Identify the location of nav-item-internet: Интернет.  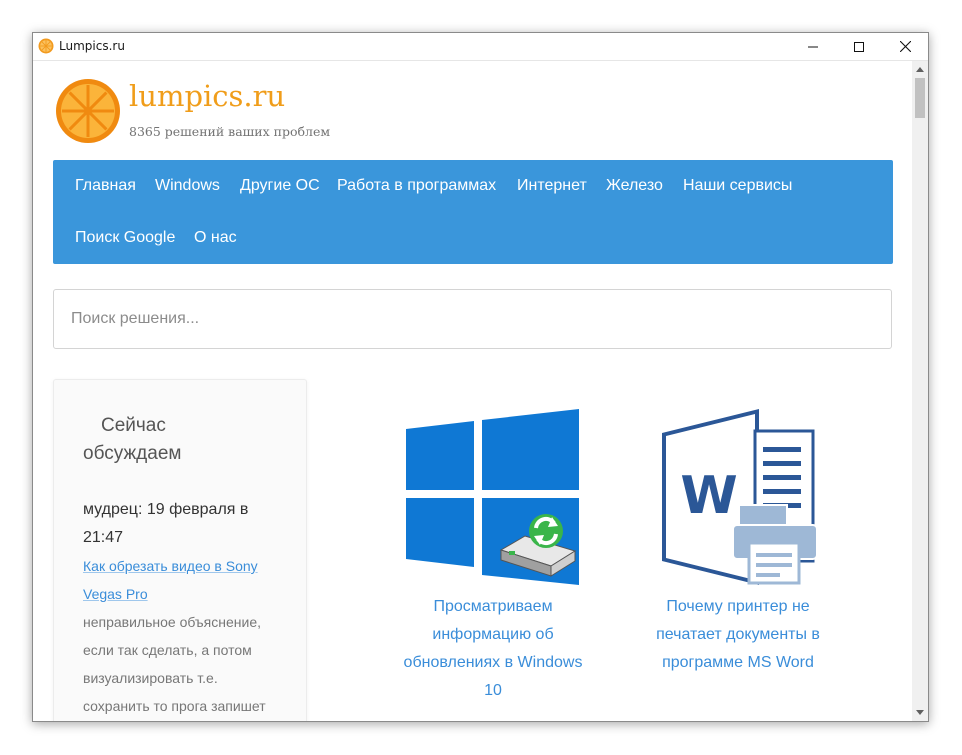
(552, 186).